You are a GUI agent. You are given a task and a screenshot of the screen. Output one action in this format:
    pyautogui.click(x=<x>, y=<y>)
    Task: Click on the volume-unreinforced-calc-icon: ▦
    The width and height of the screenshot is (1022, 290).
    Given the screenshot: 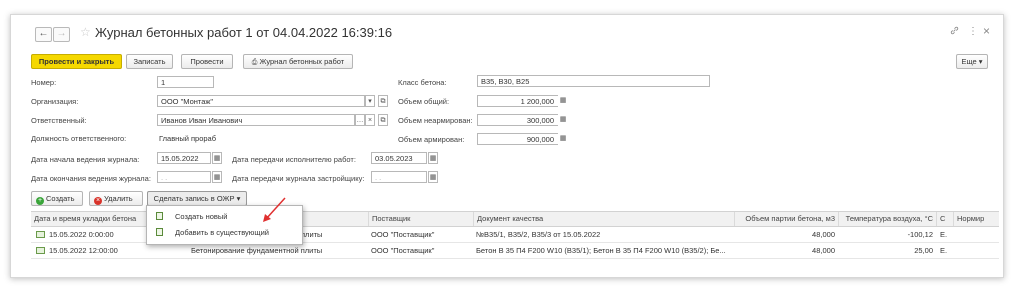 What is the action you would take?
    pyautogui.click(x=563, y=120)
    